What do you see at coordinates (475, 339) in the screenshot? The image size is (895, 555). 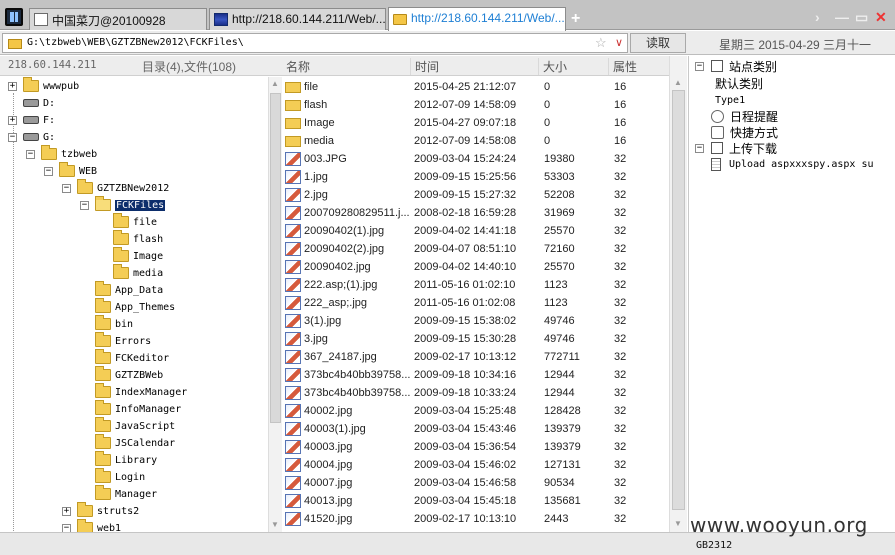 I see `file-row: 3.jpg 2009-09-15 15:30:28 49746 32` at bounding box center [475, 339].